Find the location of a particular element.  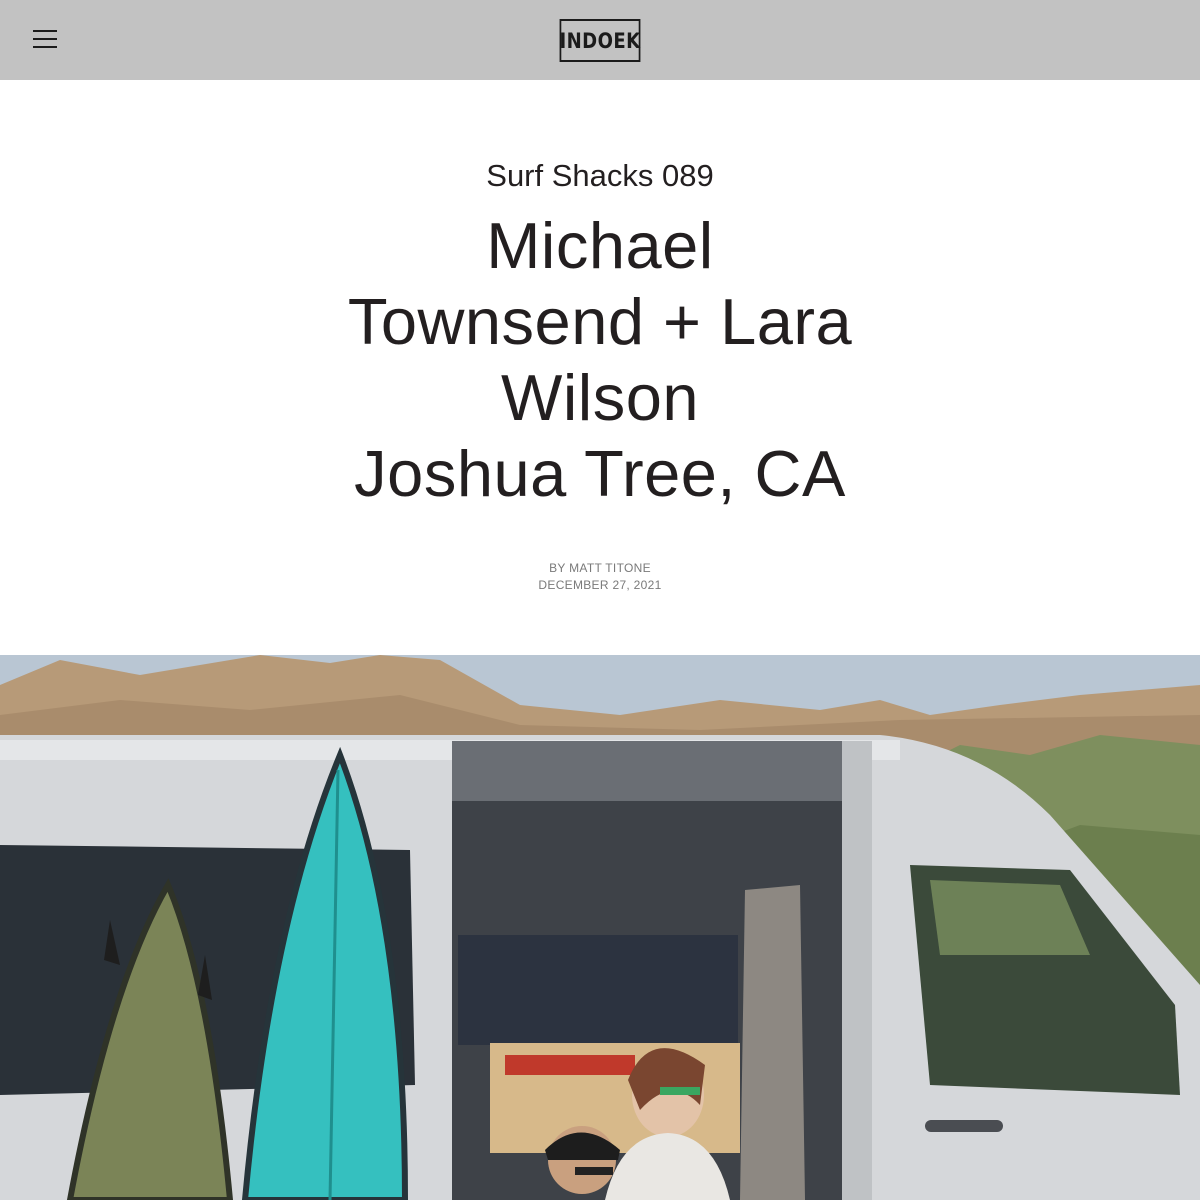

publish-date: DECEMBER 27, 2021 is located at coordinates (600, 585).